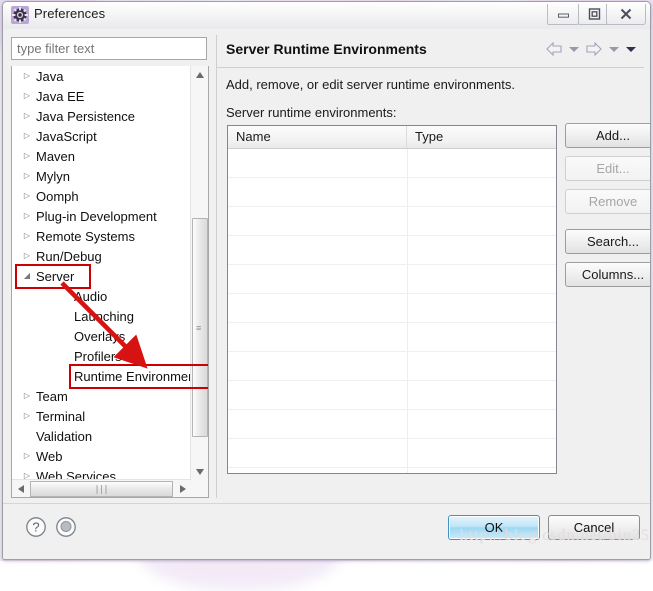  What do you see at coordinates (594, 49) in the screenshot?
I see `forward-arrow-icon` at bounding box center [594, 49].